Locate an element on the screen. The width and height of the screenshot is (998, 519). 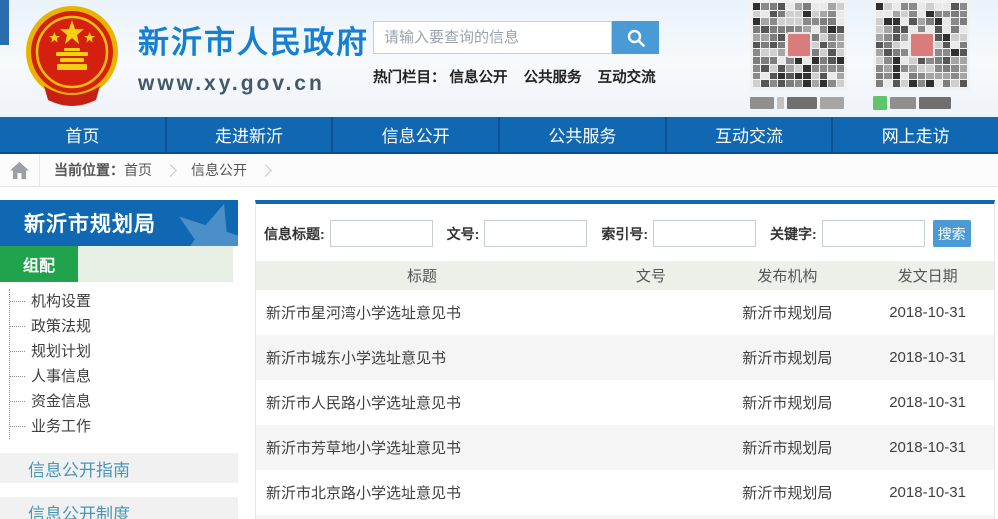
sidebar-item-policy: 政策法规 is located at coordinates (124, 326).